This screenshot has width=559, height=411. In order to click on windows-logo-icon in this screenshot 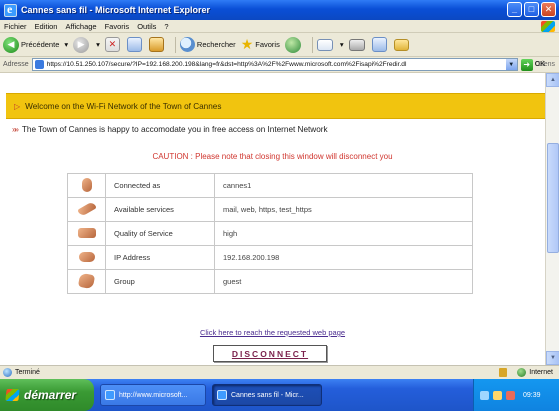, I will do `click(548, 26)`.